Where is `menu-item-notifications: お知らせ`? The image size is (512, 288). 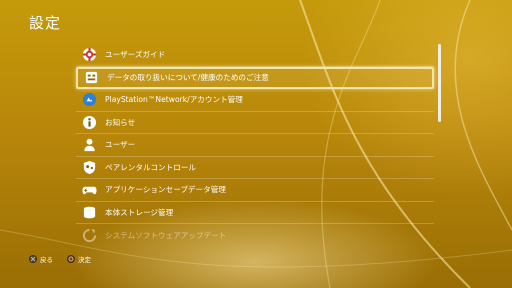 menu-item-notifications: お知らせ is located at coordinates (255, 123).